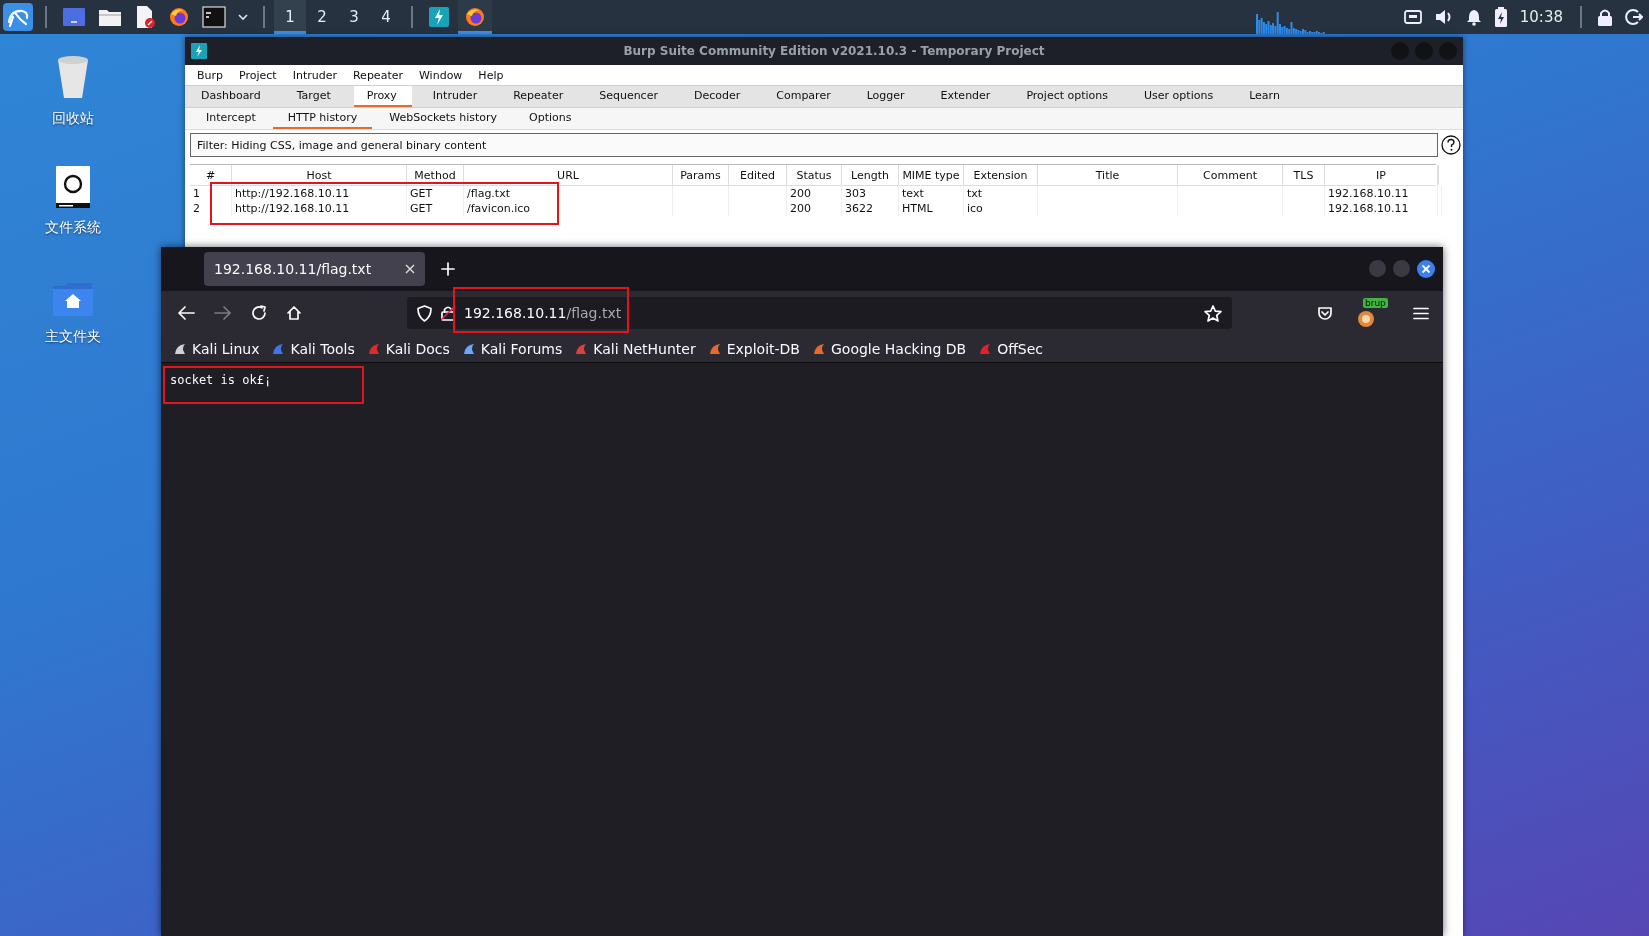  What do you see at coordinates (435, 175) in the screenshot?
I see `column-header: Method` at bounding box center [435, 175].